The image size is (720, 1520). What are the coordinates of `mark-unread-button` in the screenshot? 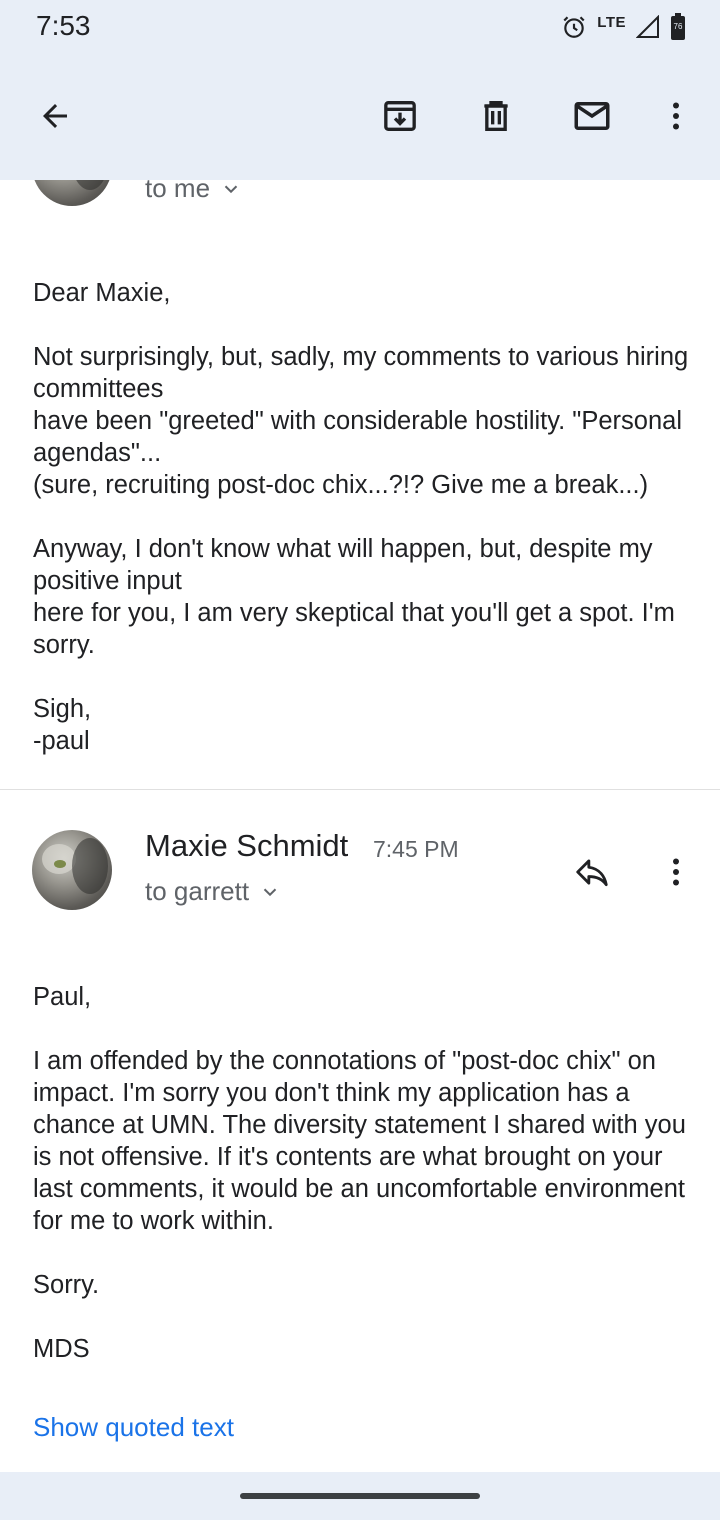 It's located at (592, 116).